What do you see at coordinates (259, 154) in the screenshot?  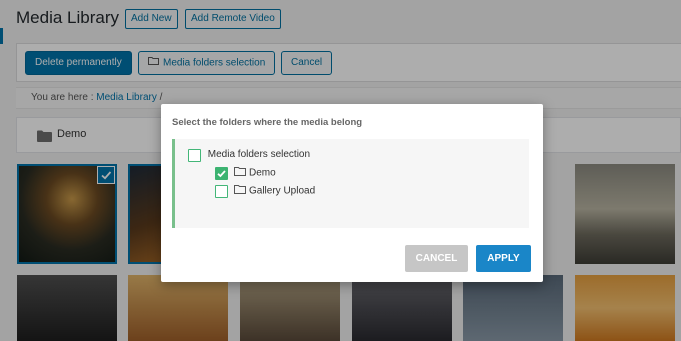 I see `tree-item-label: Media folders selection` at bounding box center [259, 154].